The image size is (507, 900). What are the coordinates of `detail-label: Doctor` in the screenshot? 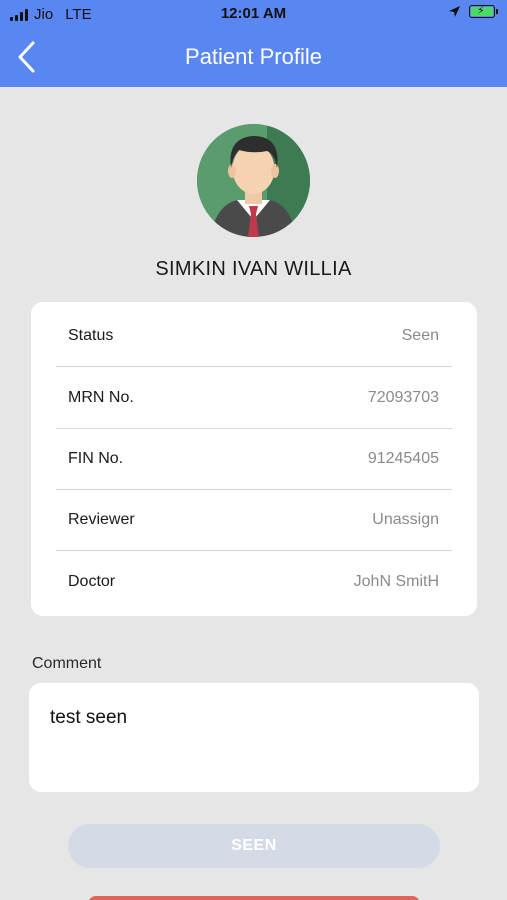 It's located at (92, 581).